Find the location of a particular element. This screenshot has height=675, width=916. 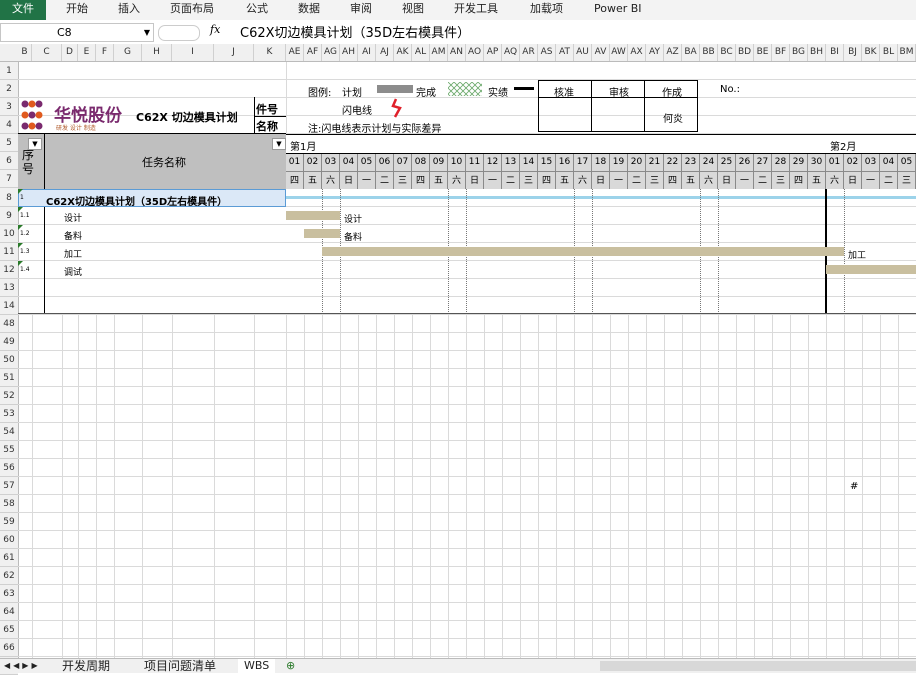

column-header: C is located at coordinates (47, 52).